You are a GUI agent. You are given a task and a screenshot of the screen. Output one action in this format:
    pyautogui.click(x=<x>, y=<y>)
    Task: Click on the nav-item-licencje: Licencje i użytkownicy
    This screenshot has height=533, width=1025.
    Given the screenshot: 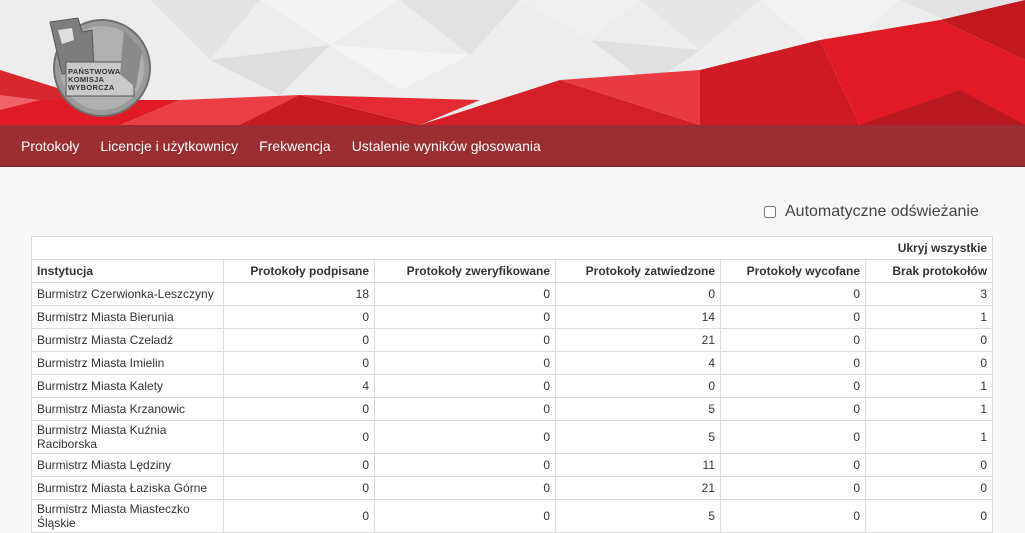 What is the action you would take?
    pyautogui.click(x=169, y=146)
    